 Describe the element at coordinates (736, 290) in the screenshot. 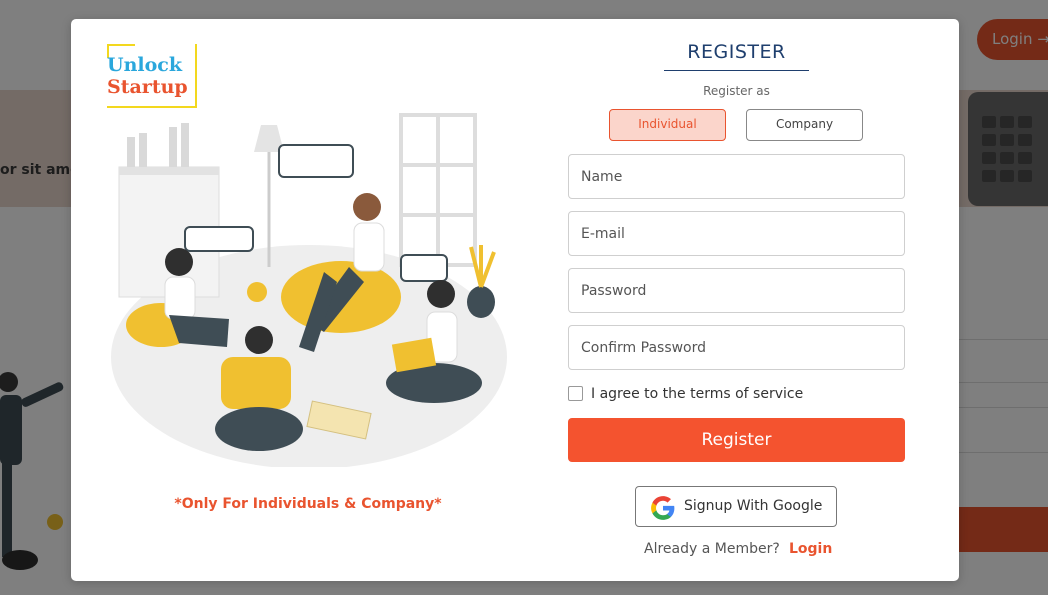

I see `password-field` at that location.